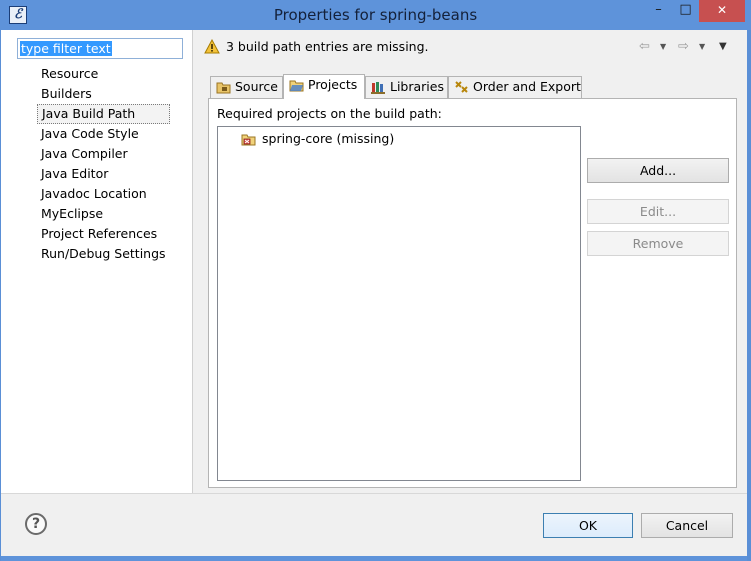 The image size is (751, 561). Describe the element at coordinates (103, 254) in the screenshot. I see `tree-item-run-debug-settings: Run/Debug Settings` at that location.